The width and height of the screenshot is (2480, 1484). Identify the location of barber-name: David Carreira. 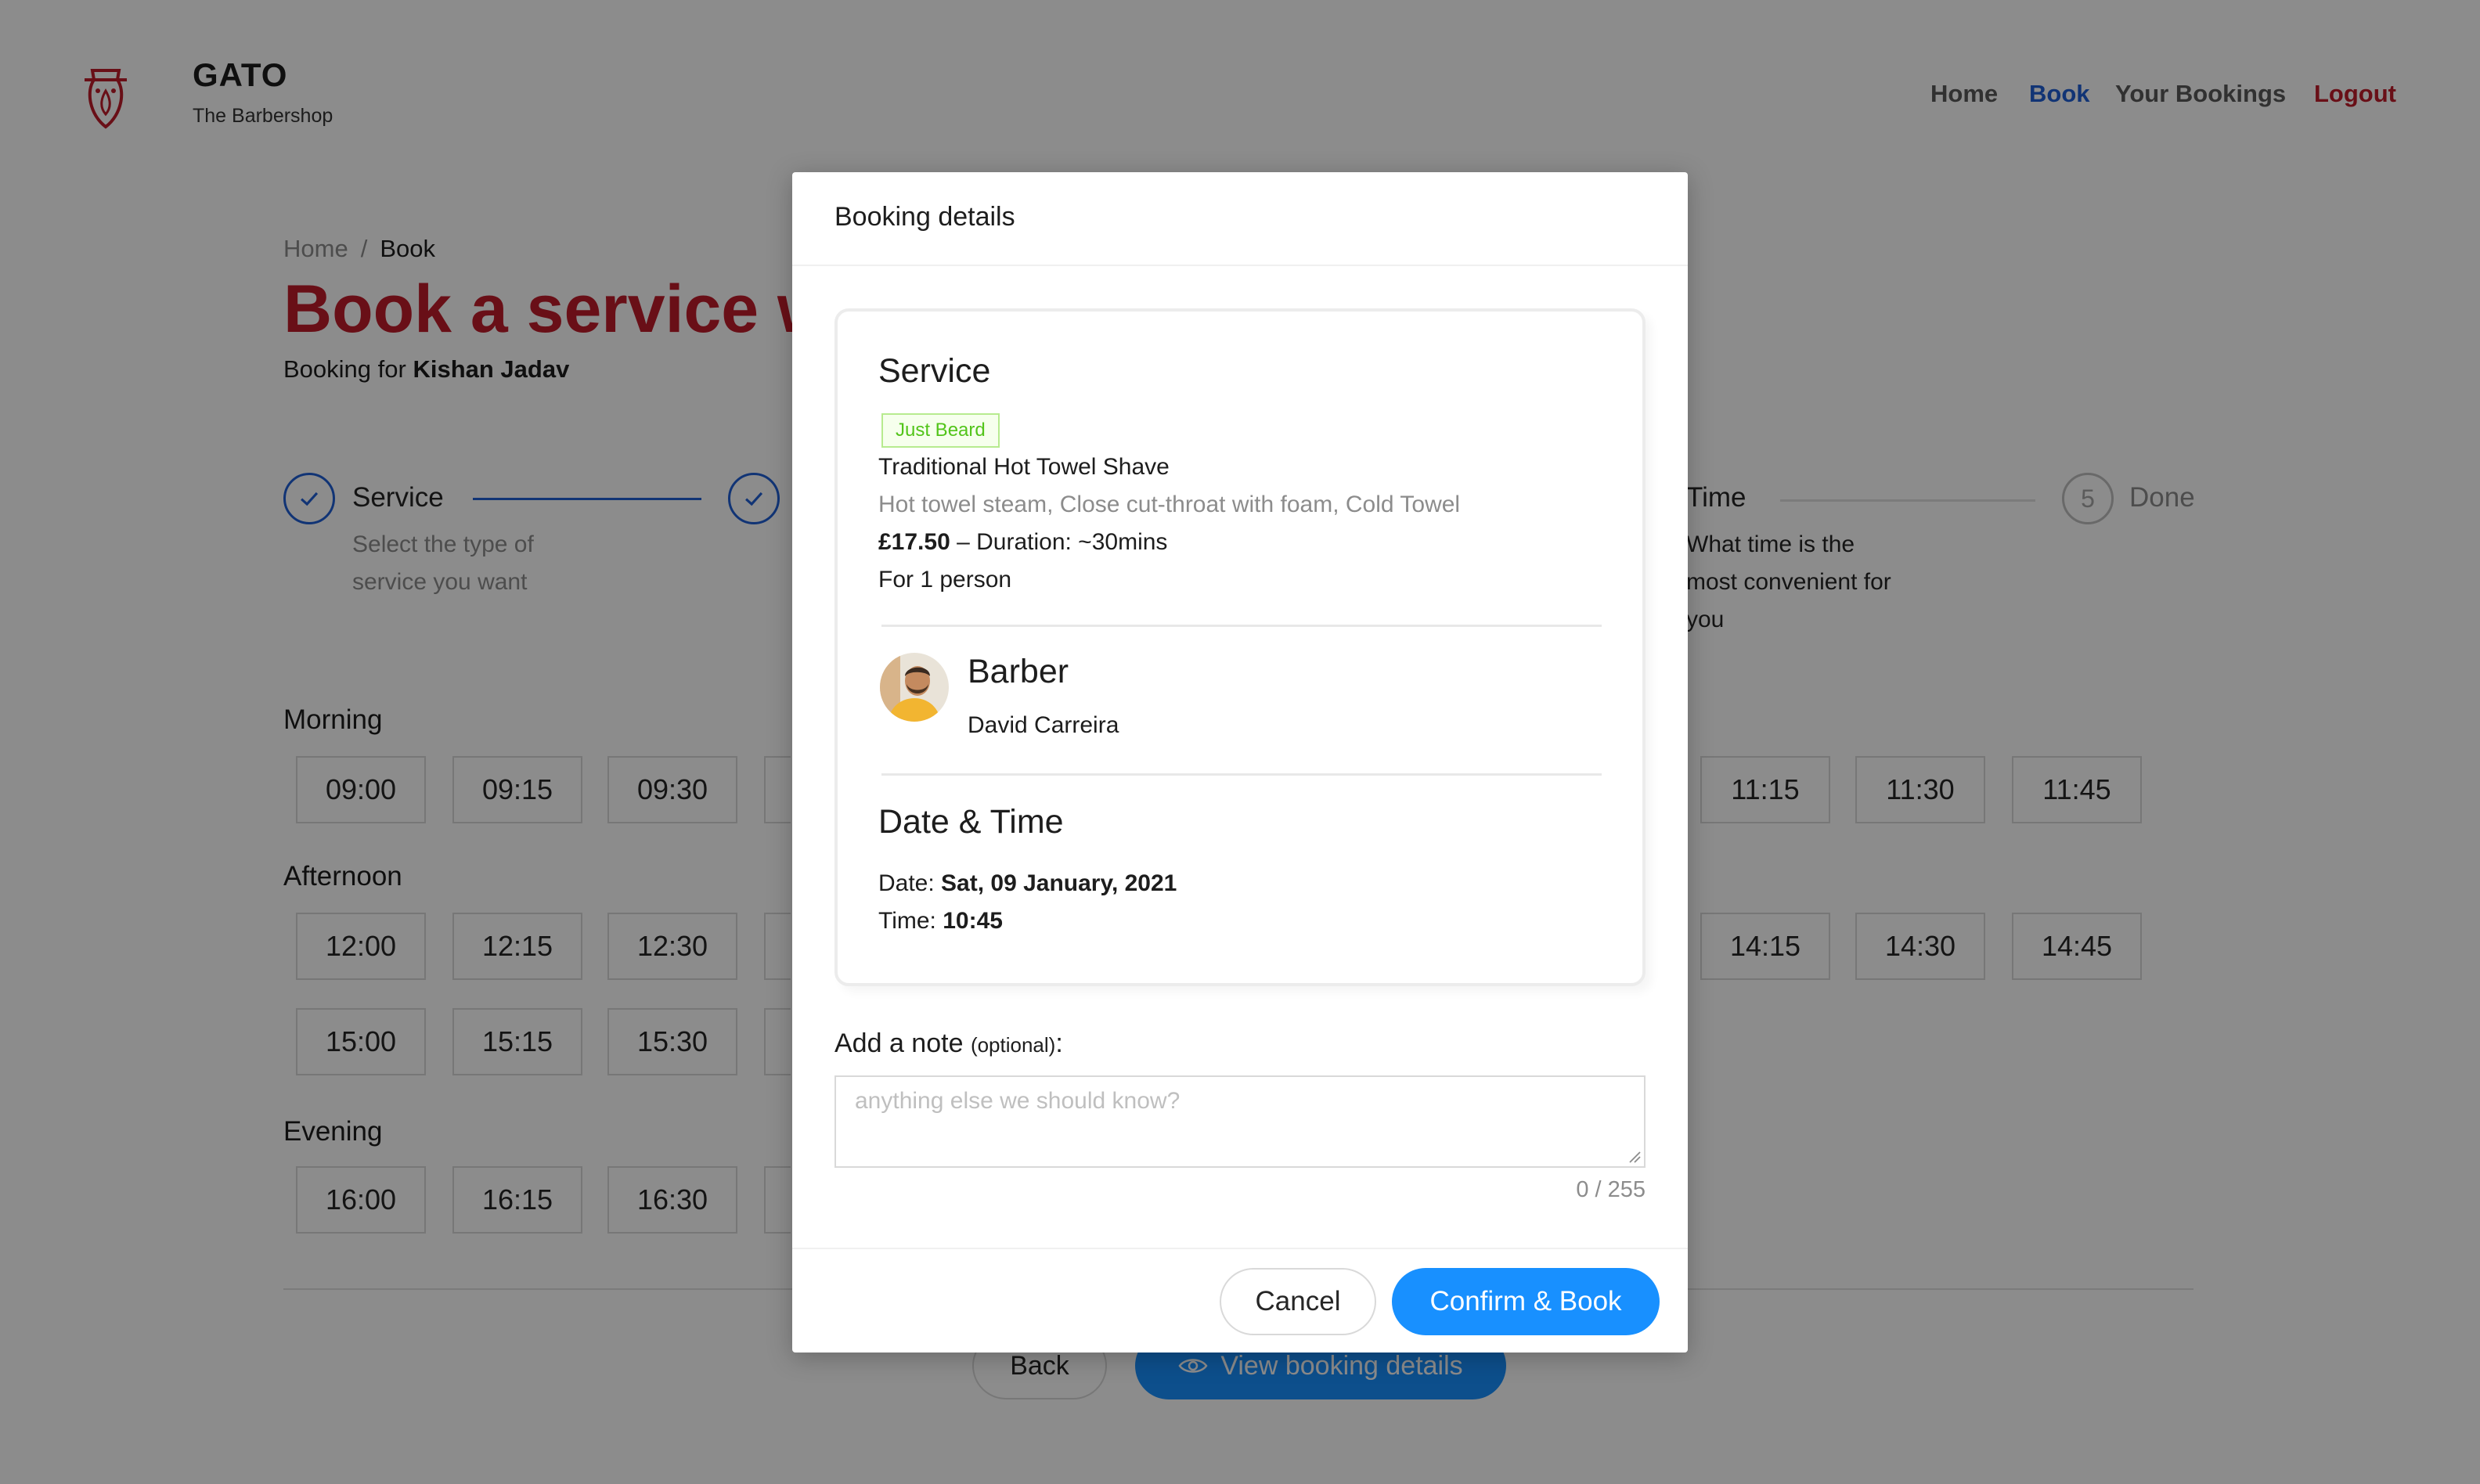
(1043, 725).